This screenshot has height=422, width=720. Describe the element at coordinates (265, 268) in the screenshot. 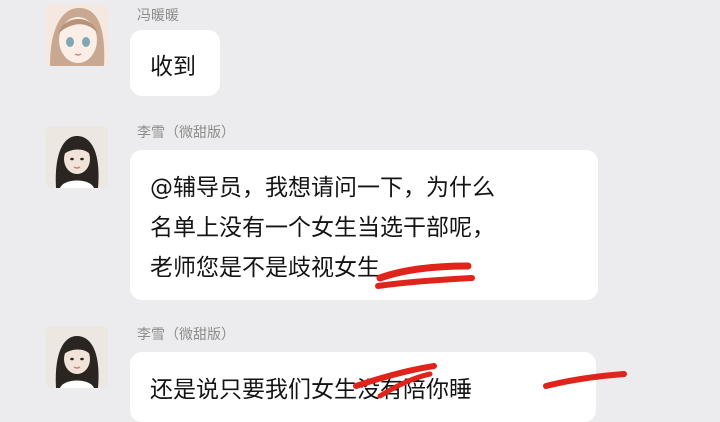

I see `message-text: 老师您是不是歧视女生` at that location.